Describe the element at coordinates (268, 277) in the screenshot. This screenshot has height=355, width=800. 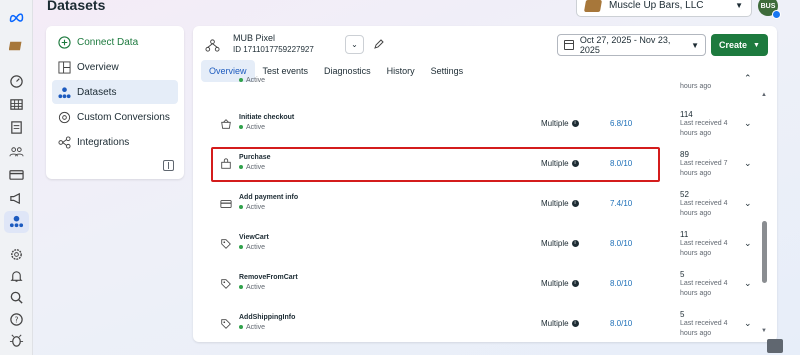
I see `event-name: RemoveFromCart` at that location.